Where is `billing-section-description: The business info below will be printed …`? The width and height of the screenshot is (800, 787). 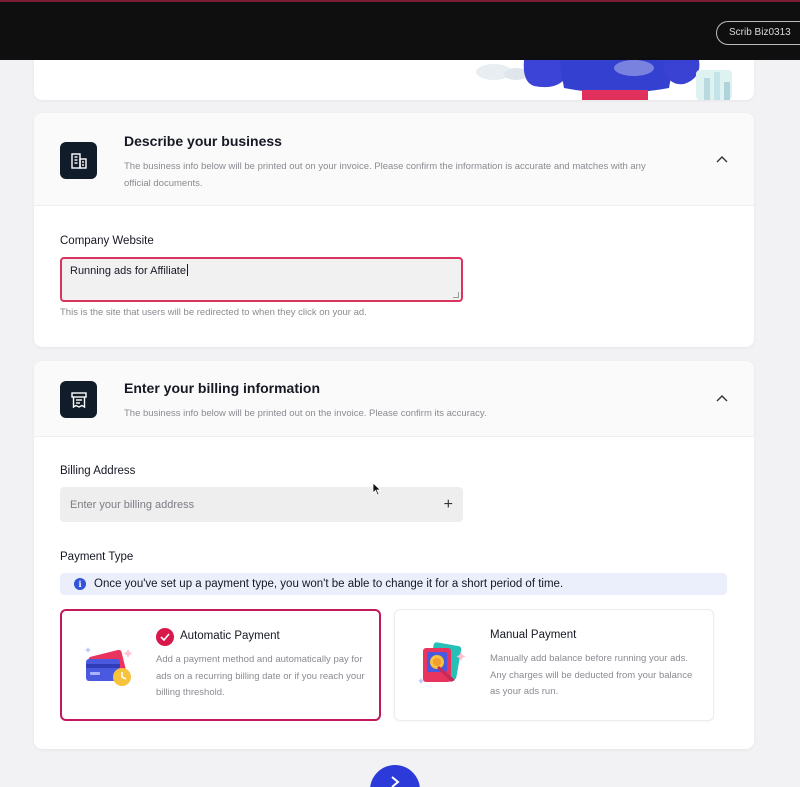 billing-section-description: The business info below will be printed … is located at coordinates (305, 413).